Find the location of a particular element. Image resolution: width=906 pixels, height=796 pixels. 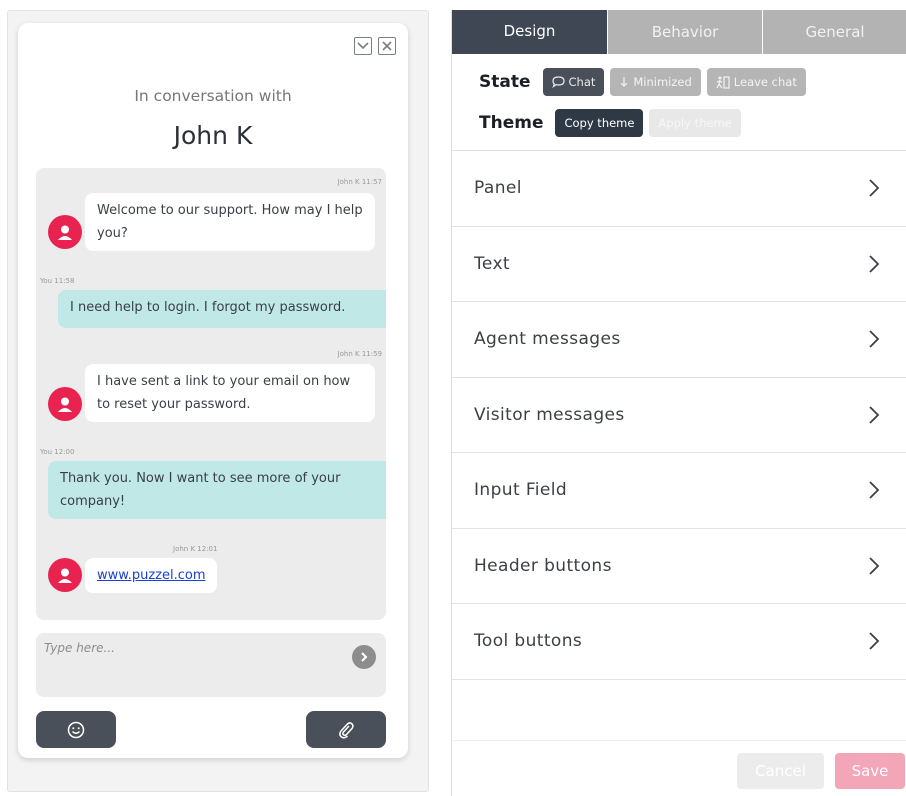

message-timestamp: John K 11:59 is located at coordinates (359, 354).